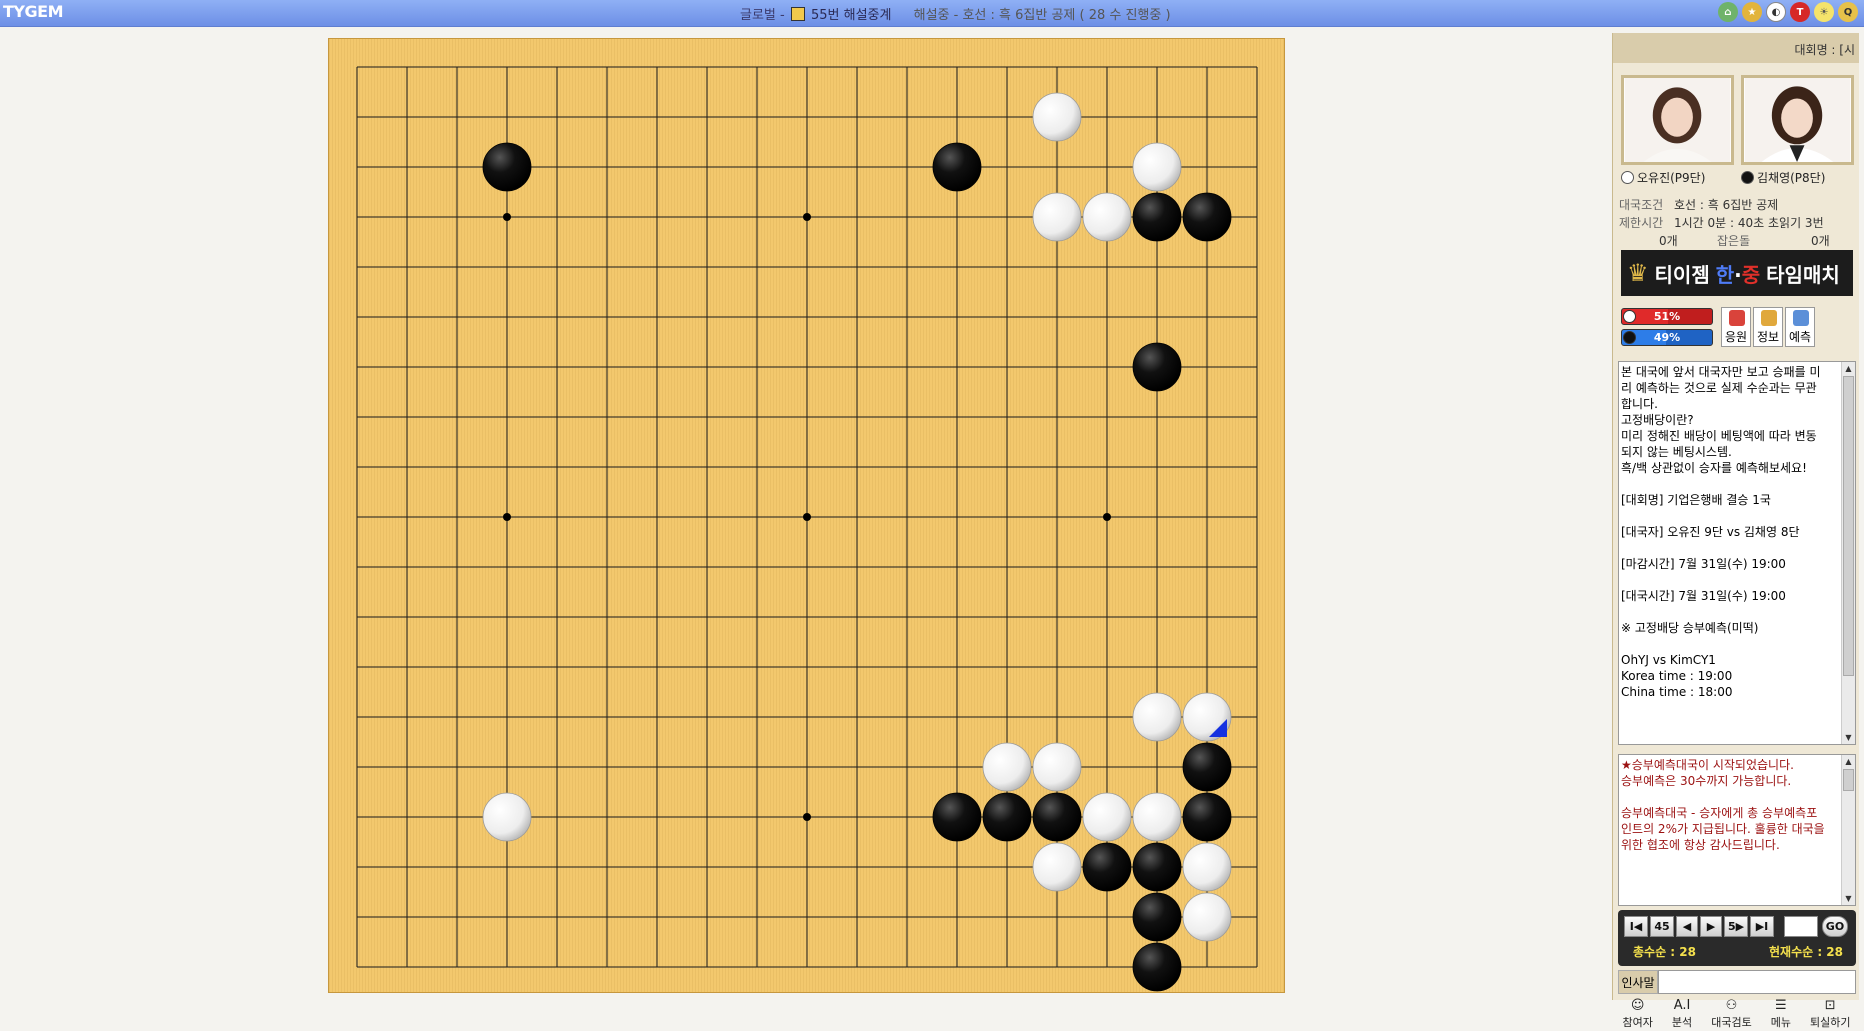 The height and width of the screenshot is (1031, 1864). Describe the element at coordinates (1783, 177) in the screenshot. I see `black-player-name: 김채영(P8단)` at that location.